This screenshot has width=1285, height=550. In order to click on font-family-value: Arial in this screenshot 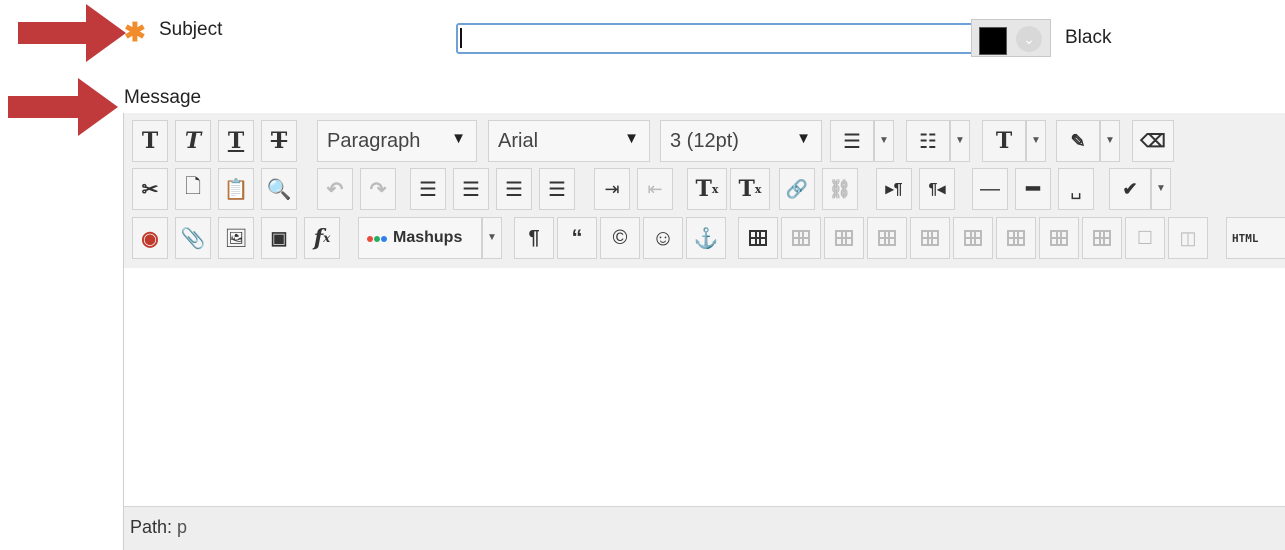, I will do `click(518, 140)`.